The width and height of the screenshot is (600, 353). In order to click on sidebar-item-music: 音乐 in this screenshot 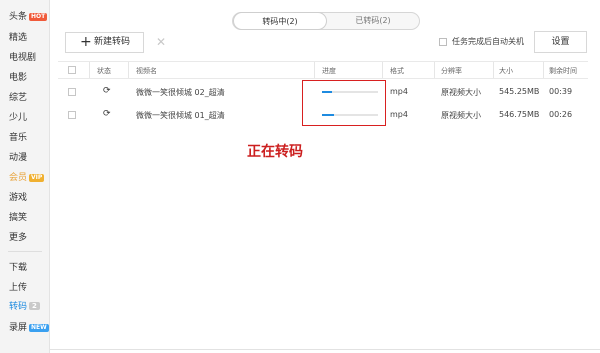, I will do `click(18, 138)`.